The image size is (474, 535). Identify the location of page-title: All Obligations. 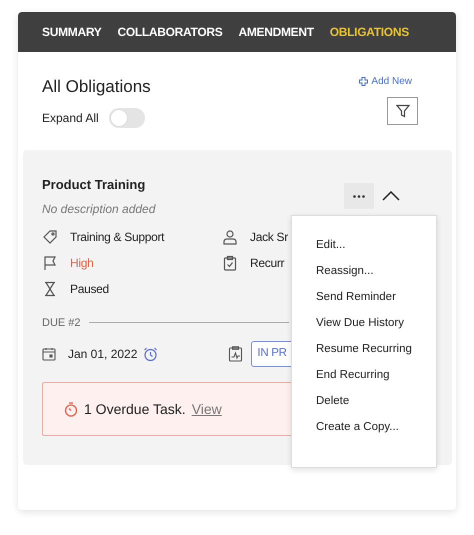
(96, 87).